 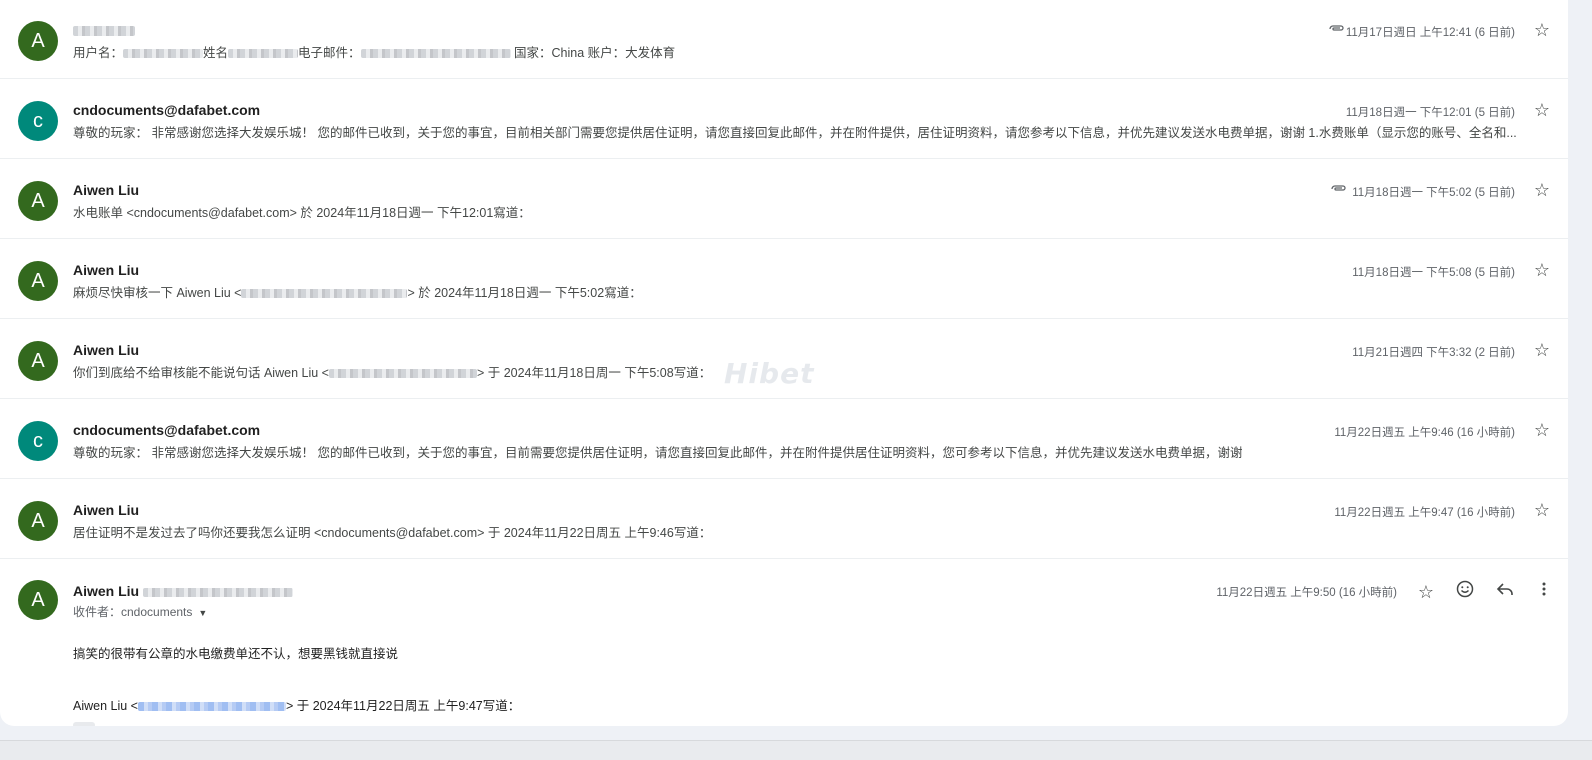 What do you see at coordinates (1505, 592) in the screenshot?
I see `reply-icon` at bounding box center [1505, 592].